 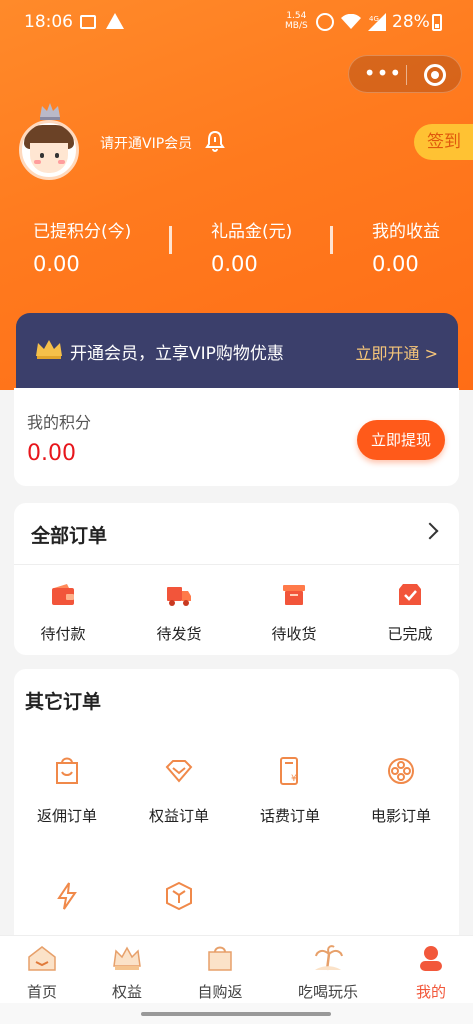 I want to click on more-menu-icon: •••, so click(x=383, y=73).